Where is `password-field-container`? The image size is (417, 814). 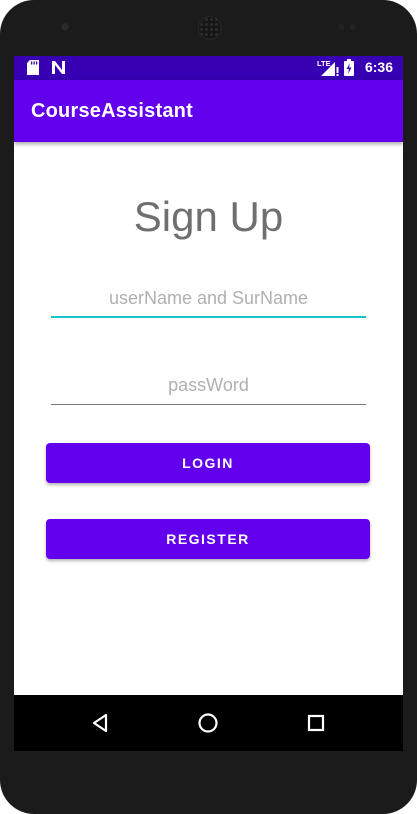
password-field-container is located at coordinates (208, 385).